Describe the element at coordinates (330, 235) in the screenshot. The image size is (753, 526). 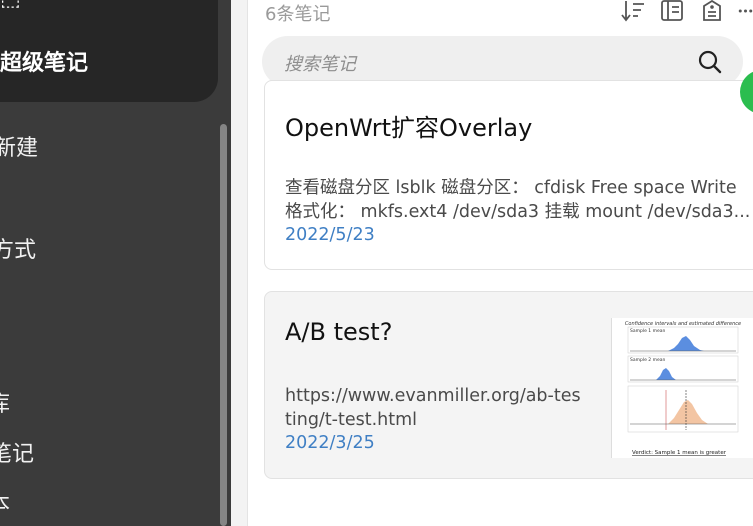
I see `note-date: 2022/5/23` at that location.